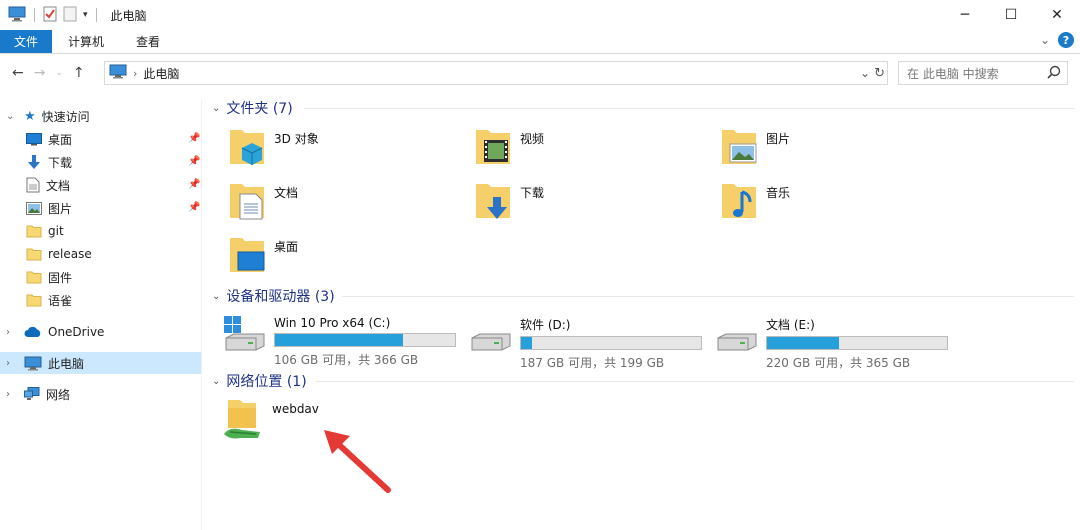 The height and width of the screenshot is (530, 1080). Describe the element at coordinates (33, 332) in the screenshot. I see `cloud-icon` at that location.